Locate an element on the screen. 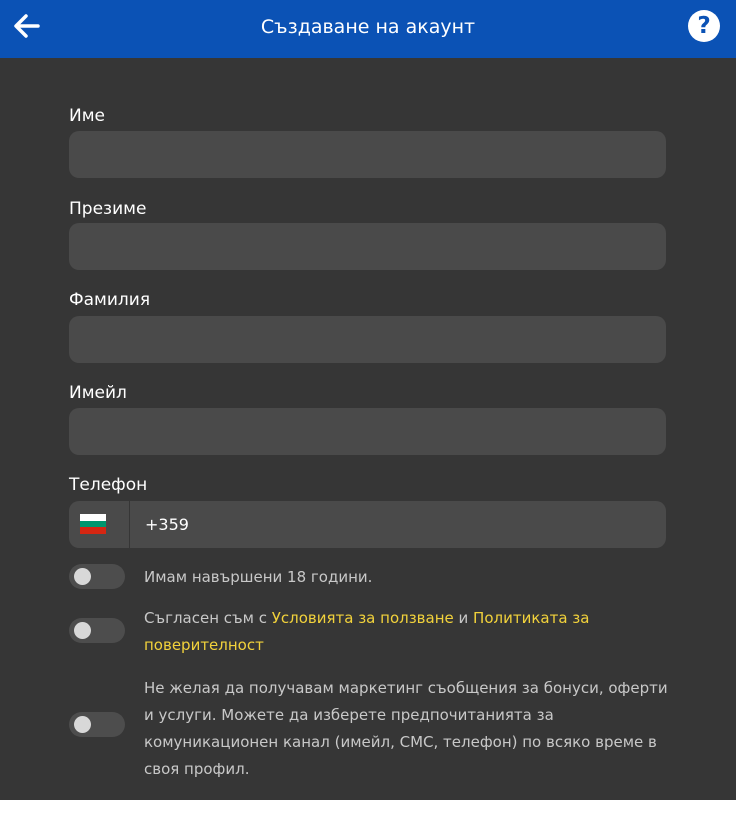 This screenshot has width=736, height=822. terms-middle: и is located at coordinates (463, 618).